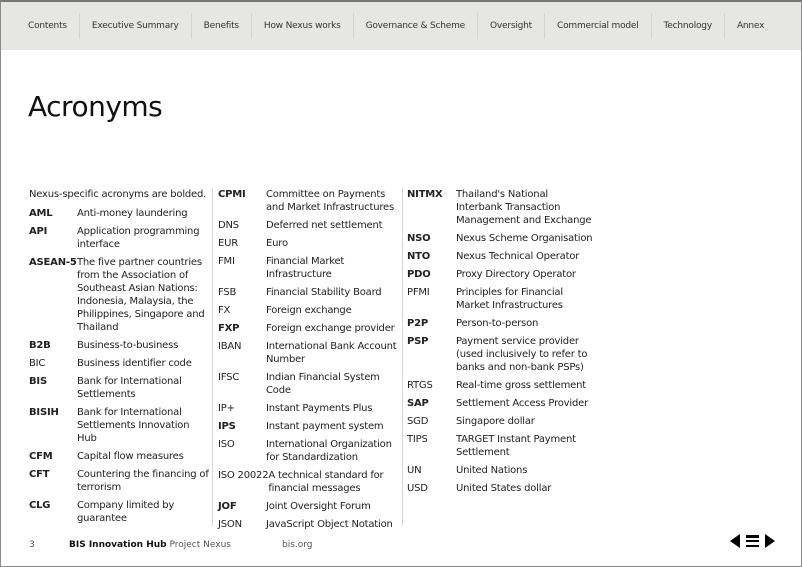 The width and height of the screenshot is (802, 567). What do you see at coordinates (688, 26) in the screenshot?
I see `nav-item-technology: Technology` at bounding box center [688, 26].